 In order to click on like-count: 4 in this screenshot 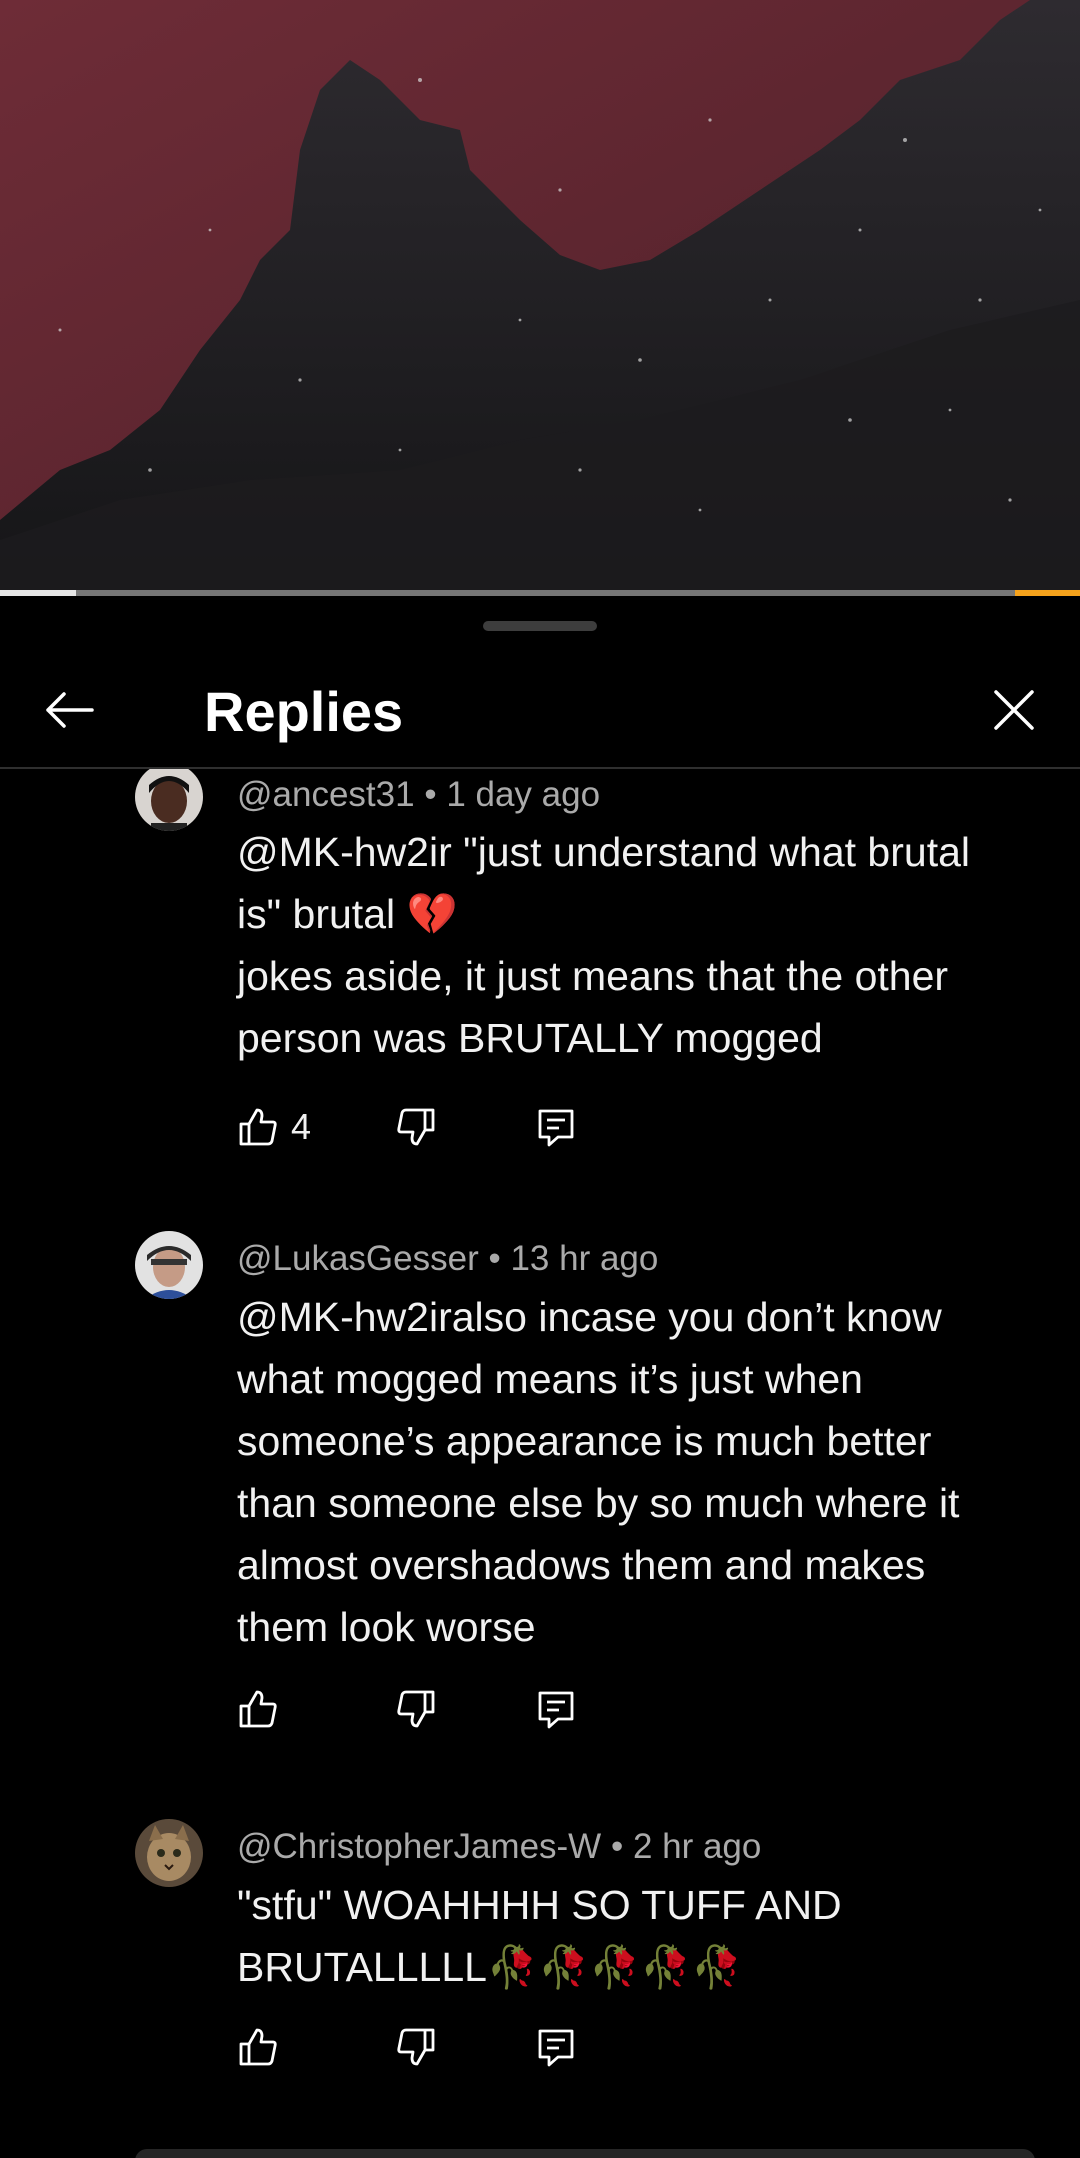, I will do `click(301, 1126)`.